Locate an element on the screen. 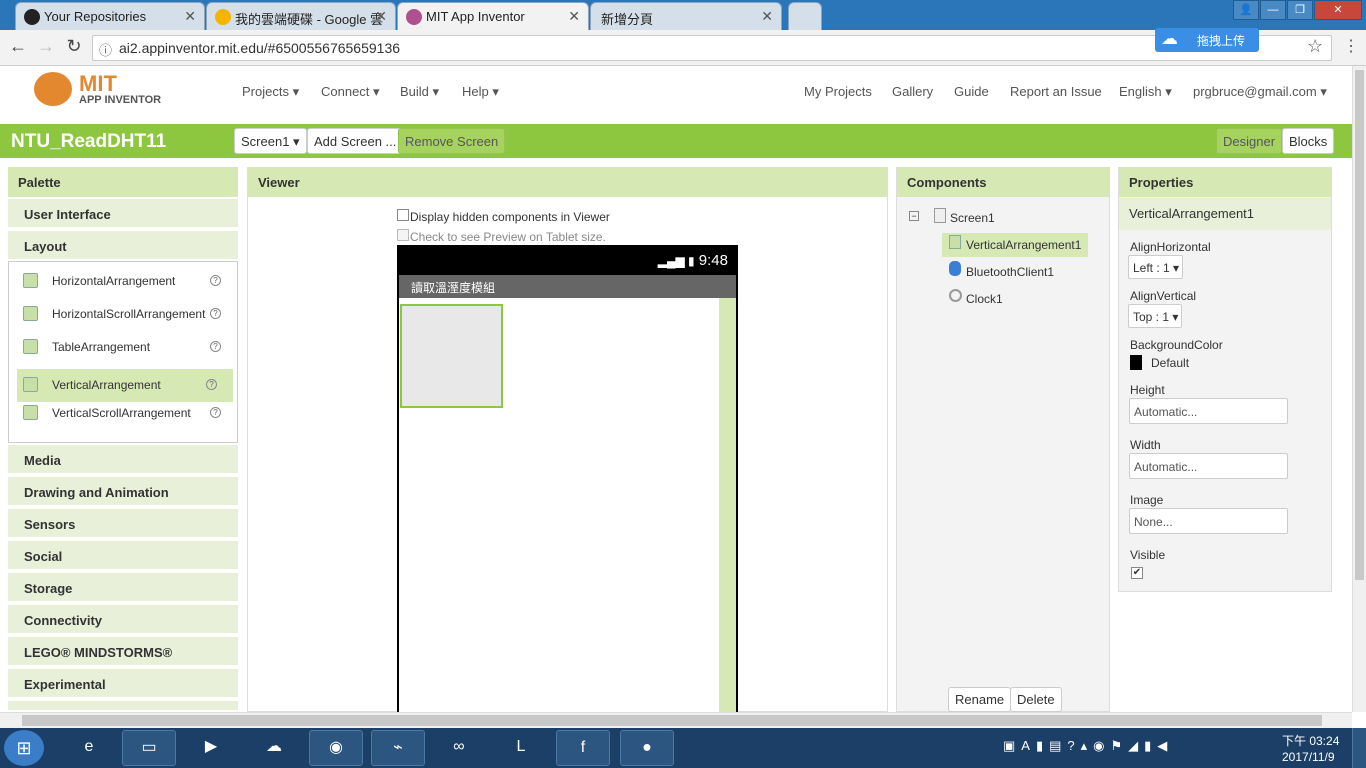 The width and height of the screenshot is (1366, 768). designer-button: Designer is located at coordinates (1249, 141).